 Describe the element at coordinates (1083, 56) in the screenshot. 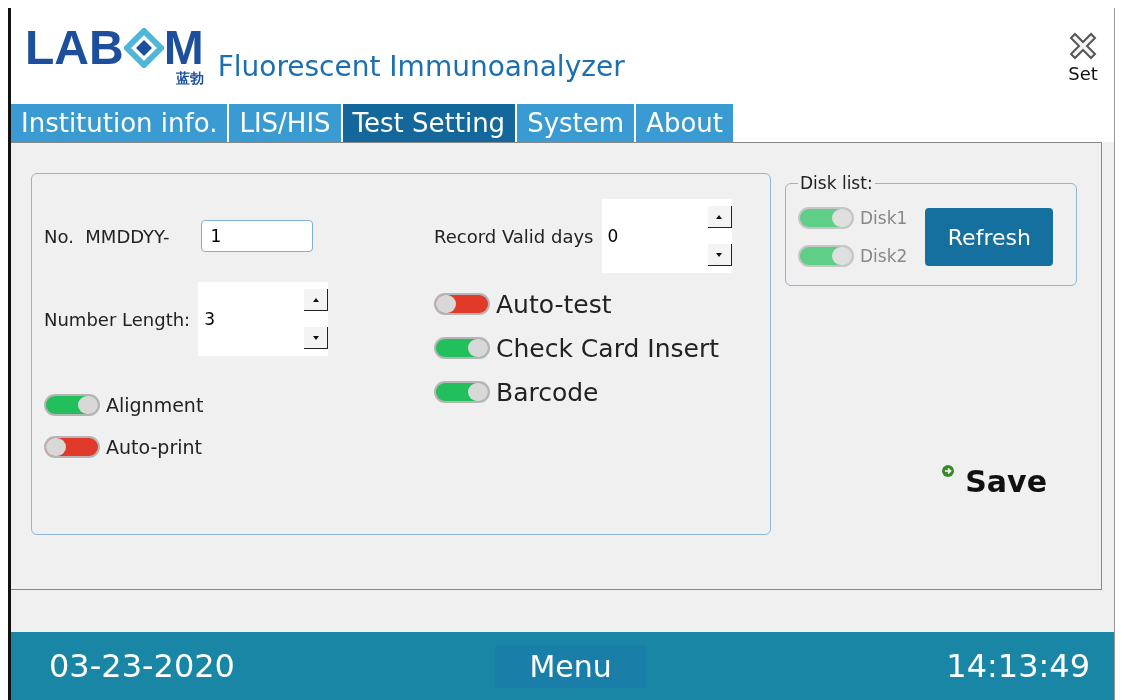

I see `set-button: Set` at that location.